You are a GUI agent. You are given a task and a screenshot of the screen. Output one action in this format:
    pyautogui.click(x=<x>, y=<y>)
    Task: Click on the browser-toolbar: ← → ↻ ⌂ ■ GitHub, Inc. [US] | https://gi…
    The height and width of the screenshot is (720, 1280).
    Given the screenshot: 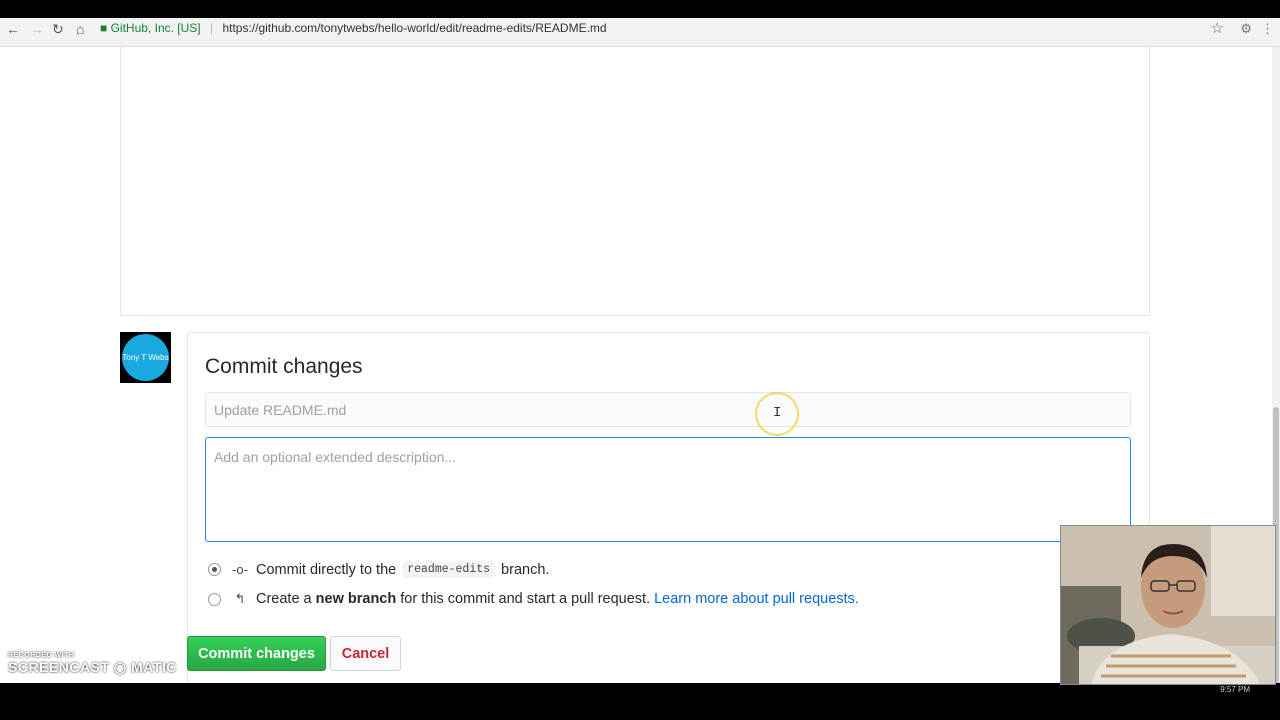 What is the action you would take?
    pyautogui.click(x=640, y=32)
    